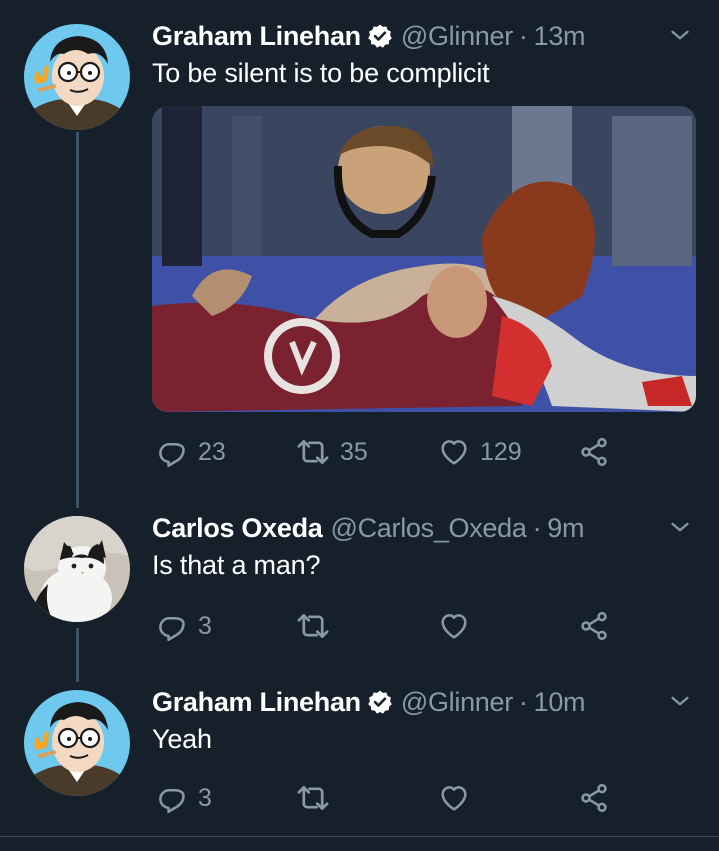 Image resolution: width=719 pixels, height=851 pixels. Describe the element at coordinates (182, 739) in the screenshot. I see `tweet-text: Yeah` at that location.